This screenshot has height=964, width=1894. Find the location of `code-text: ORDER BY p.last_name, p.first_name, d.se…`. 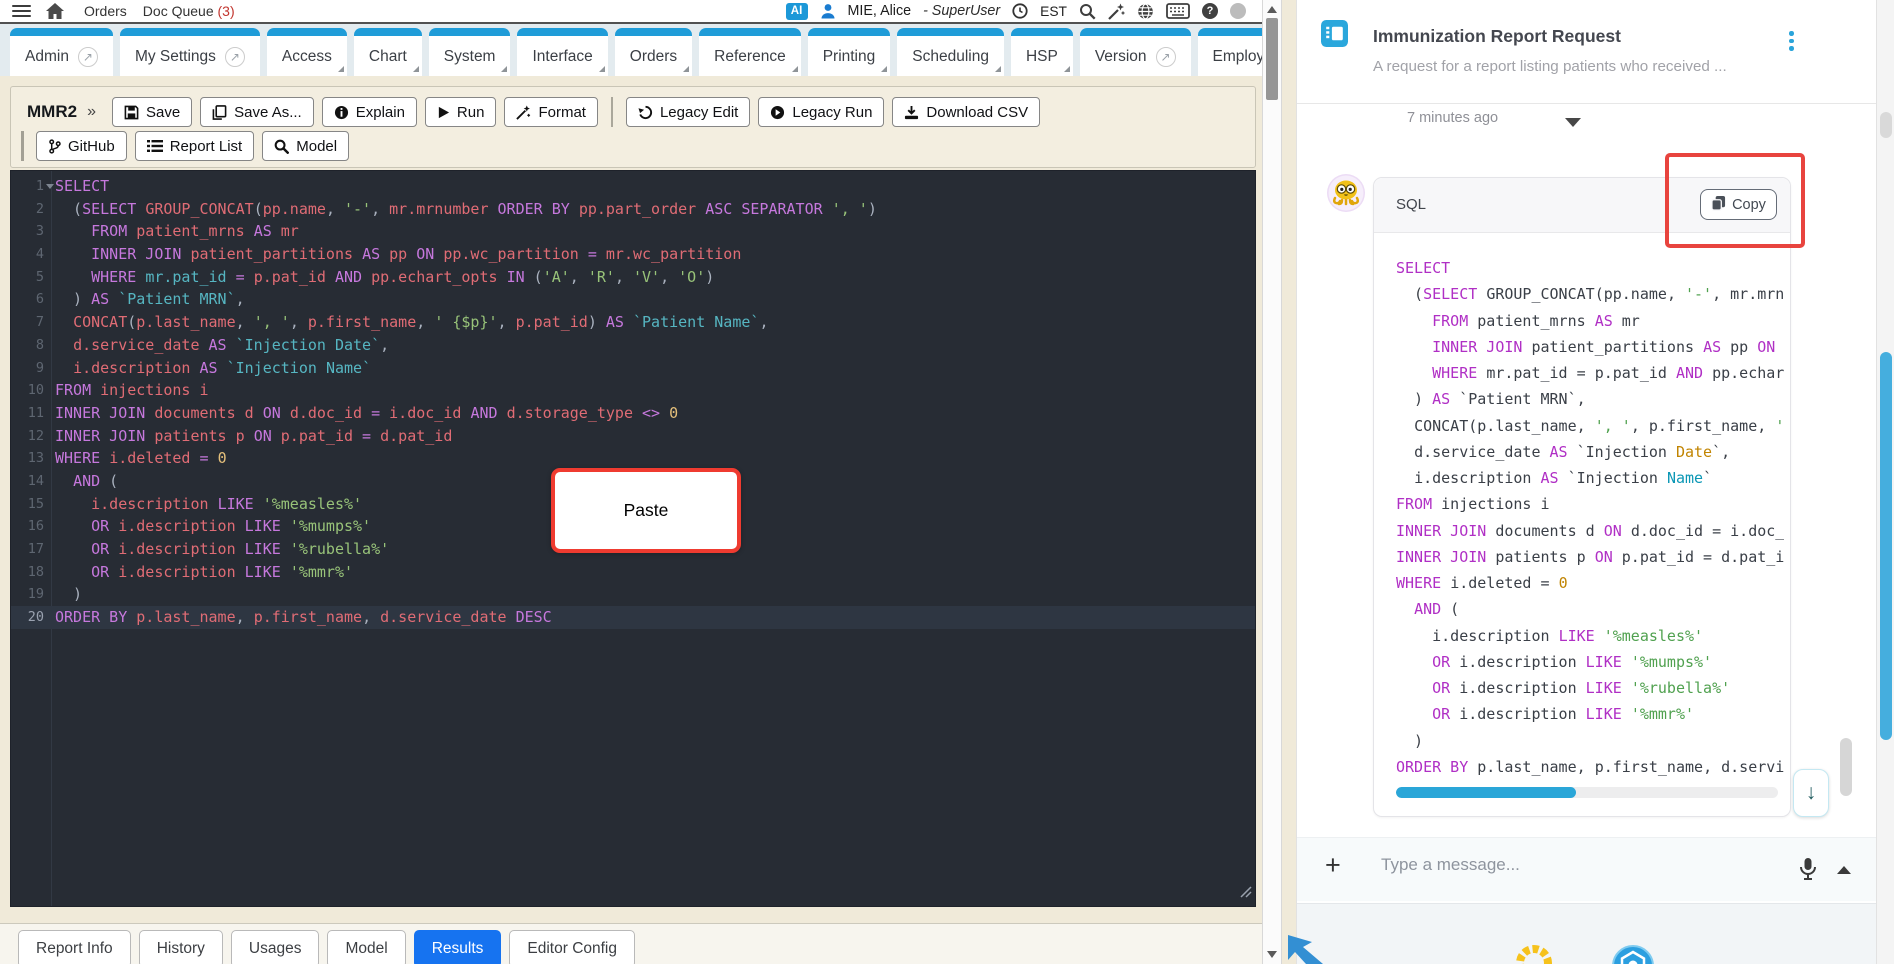

code-text: ORDER BY p.last_name, p.first_name, d.se… is located at coordinates (303, 617).